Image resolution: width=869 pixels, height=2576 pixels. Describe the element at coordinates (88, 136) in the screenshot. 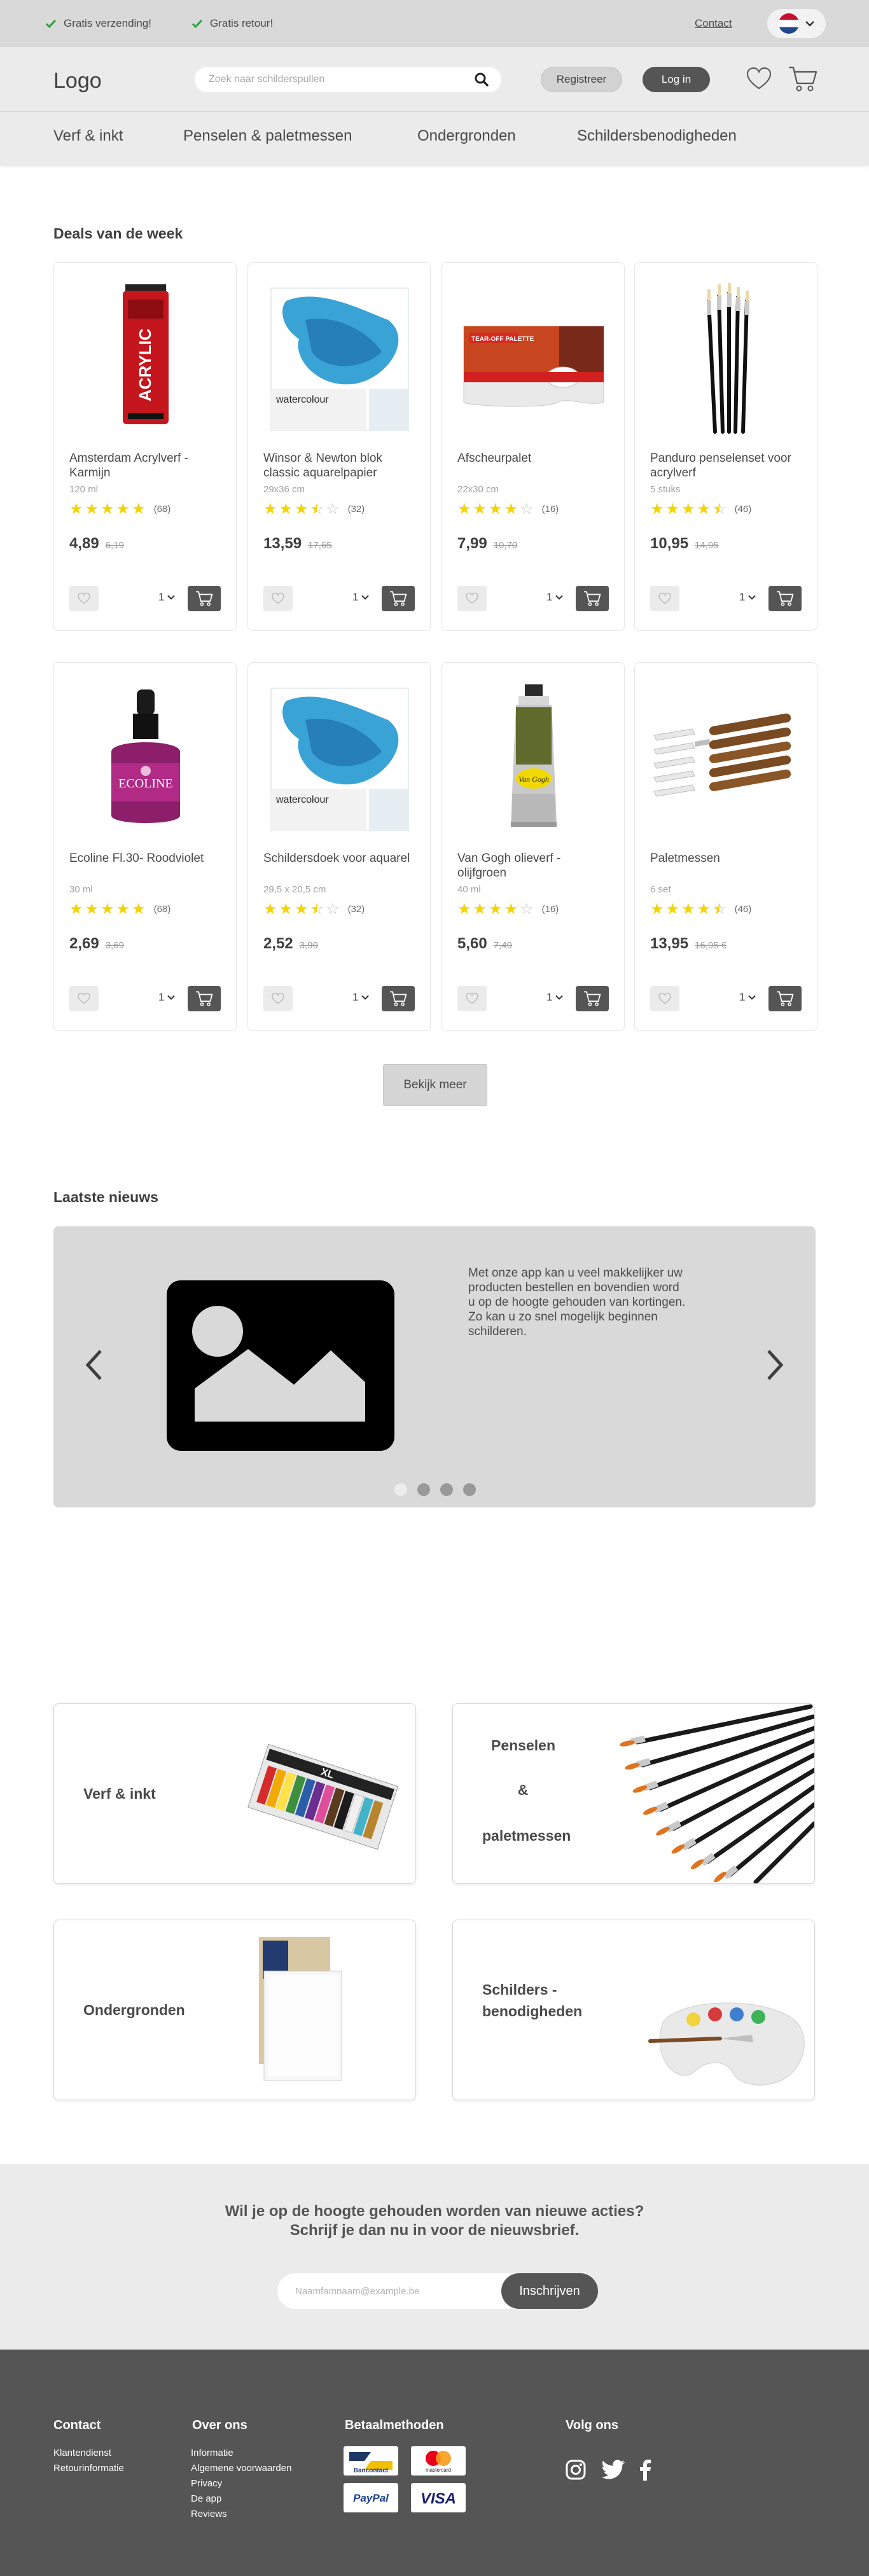

I see `nav-item-paint: Verf & inkt` at that location.